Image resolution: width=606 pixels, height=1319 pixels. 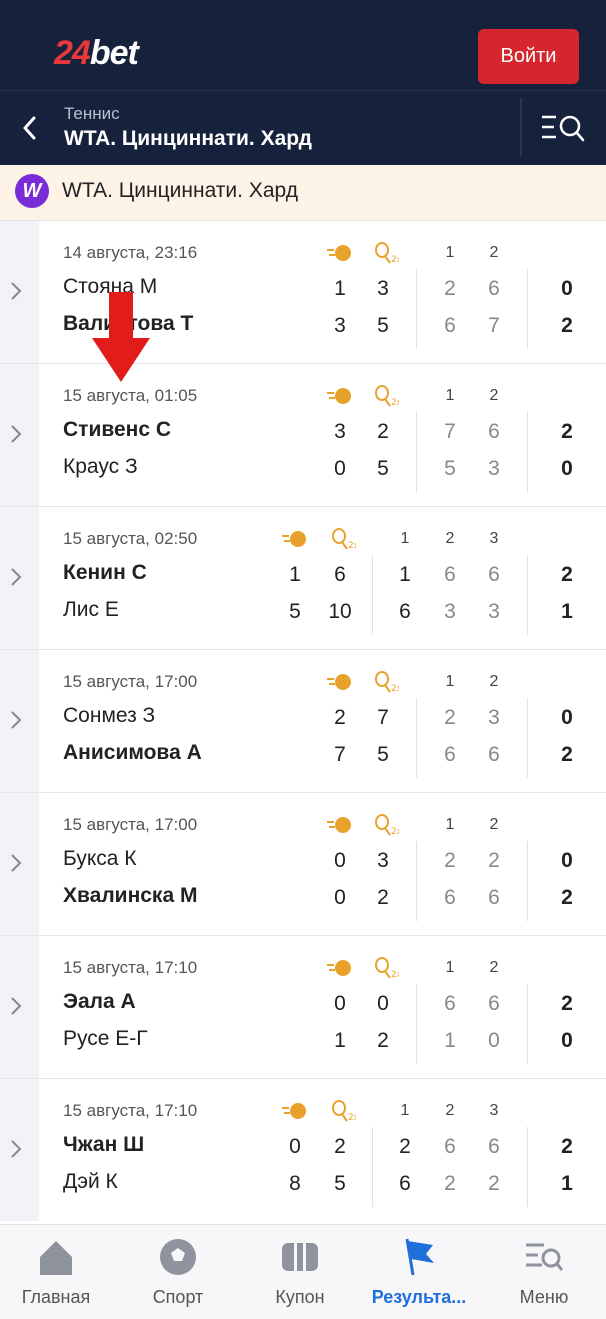 I want to click on tab-home: Главная, so click(x=56, y=1272).